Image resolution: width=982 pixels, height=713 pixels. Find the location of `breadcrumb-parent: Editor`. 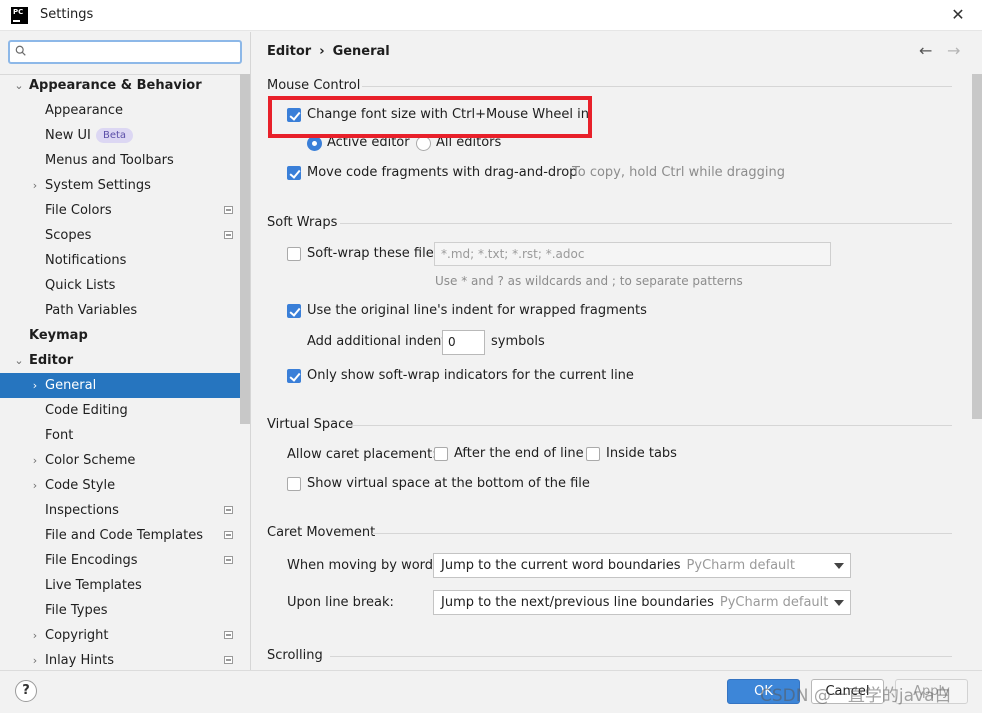

breadcrumb-parent: Editor is located at coordinates (289, 51).